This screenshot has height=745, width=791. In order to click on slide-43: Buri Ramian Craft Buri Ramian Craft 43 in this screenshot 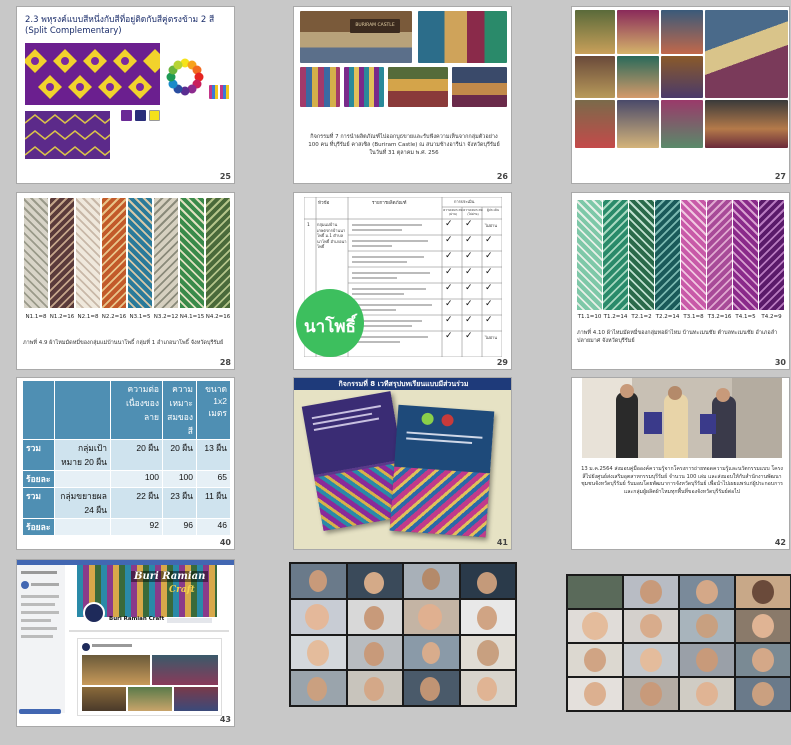, I will do `click(125, 643)`.